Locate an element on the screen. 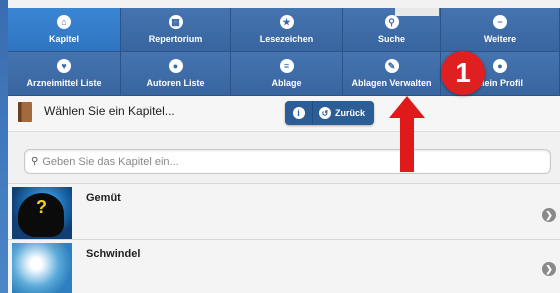  back-button: ↺ Zurück is located at coordinates (343, 113).